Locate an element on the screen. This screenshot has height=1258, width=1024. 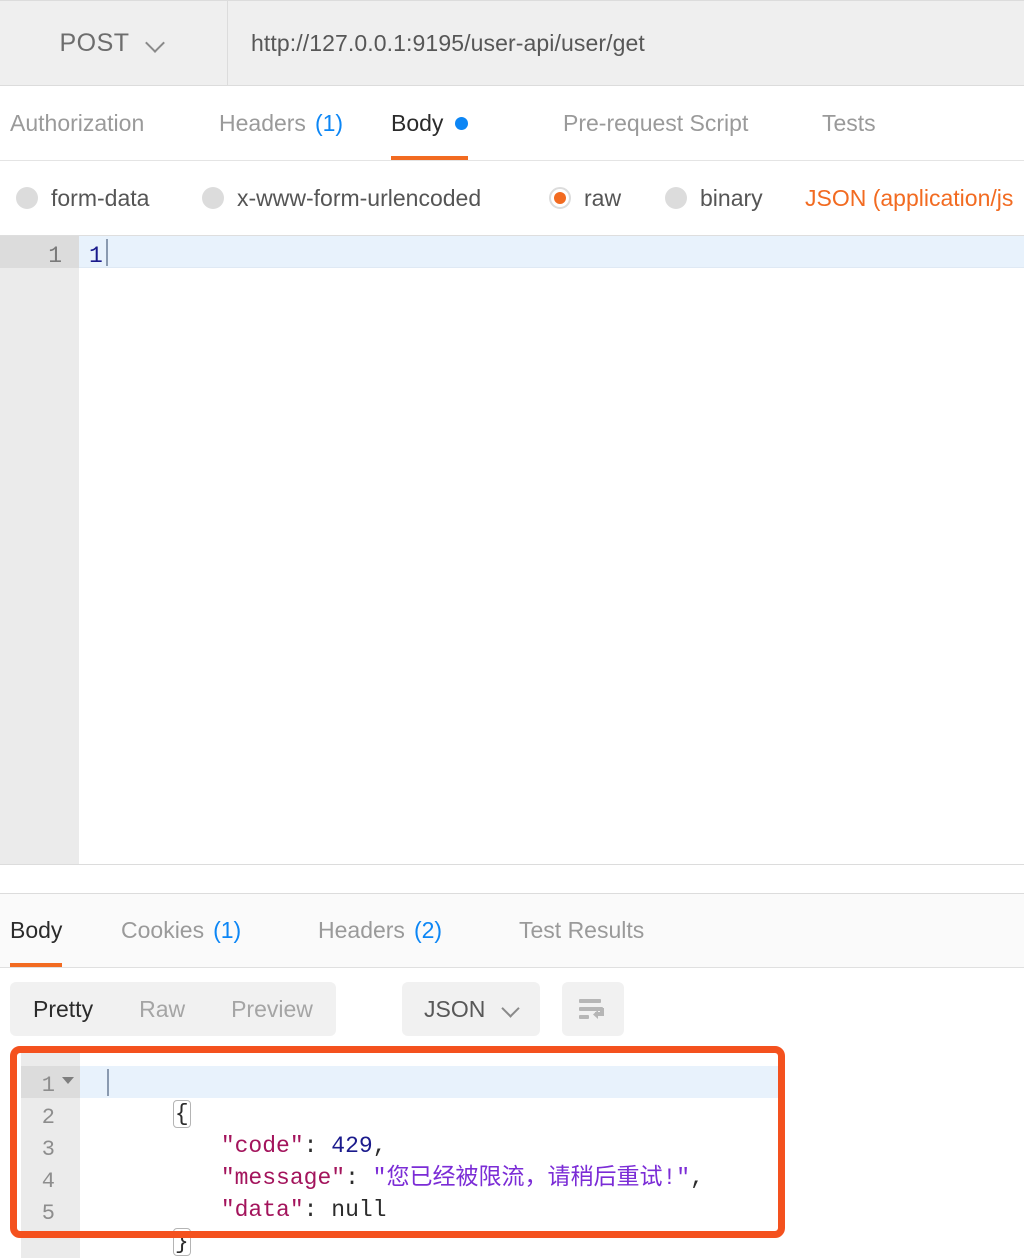
json-comma: , is located at coordinates (697, 1178).